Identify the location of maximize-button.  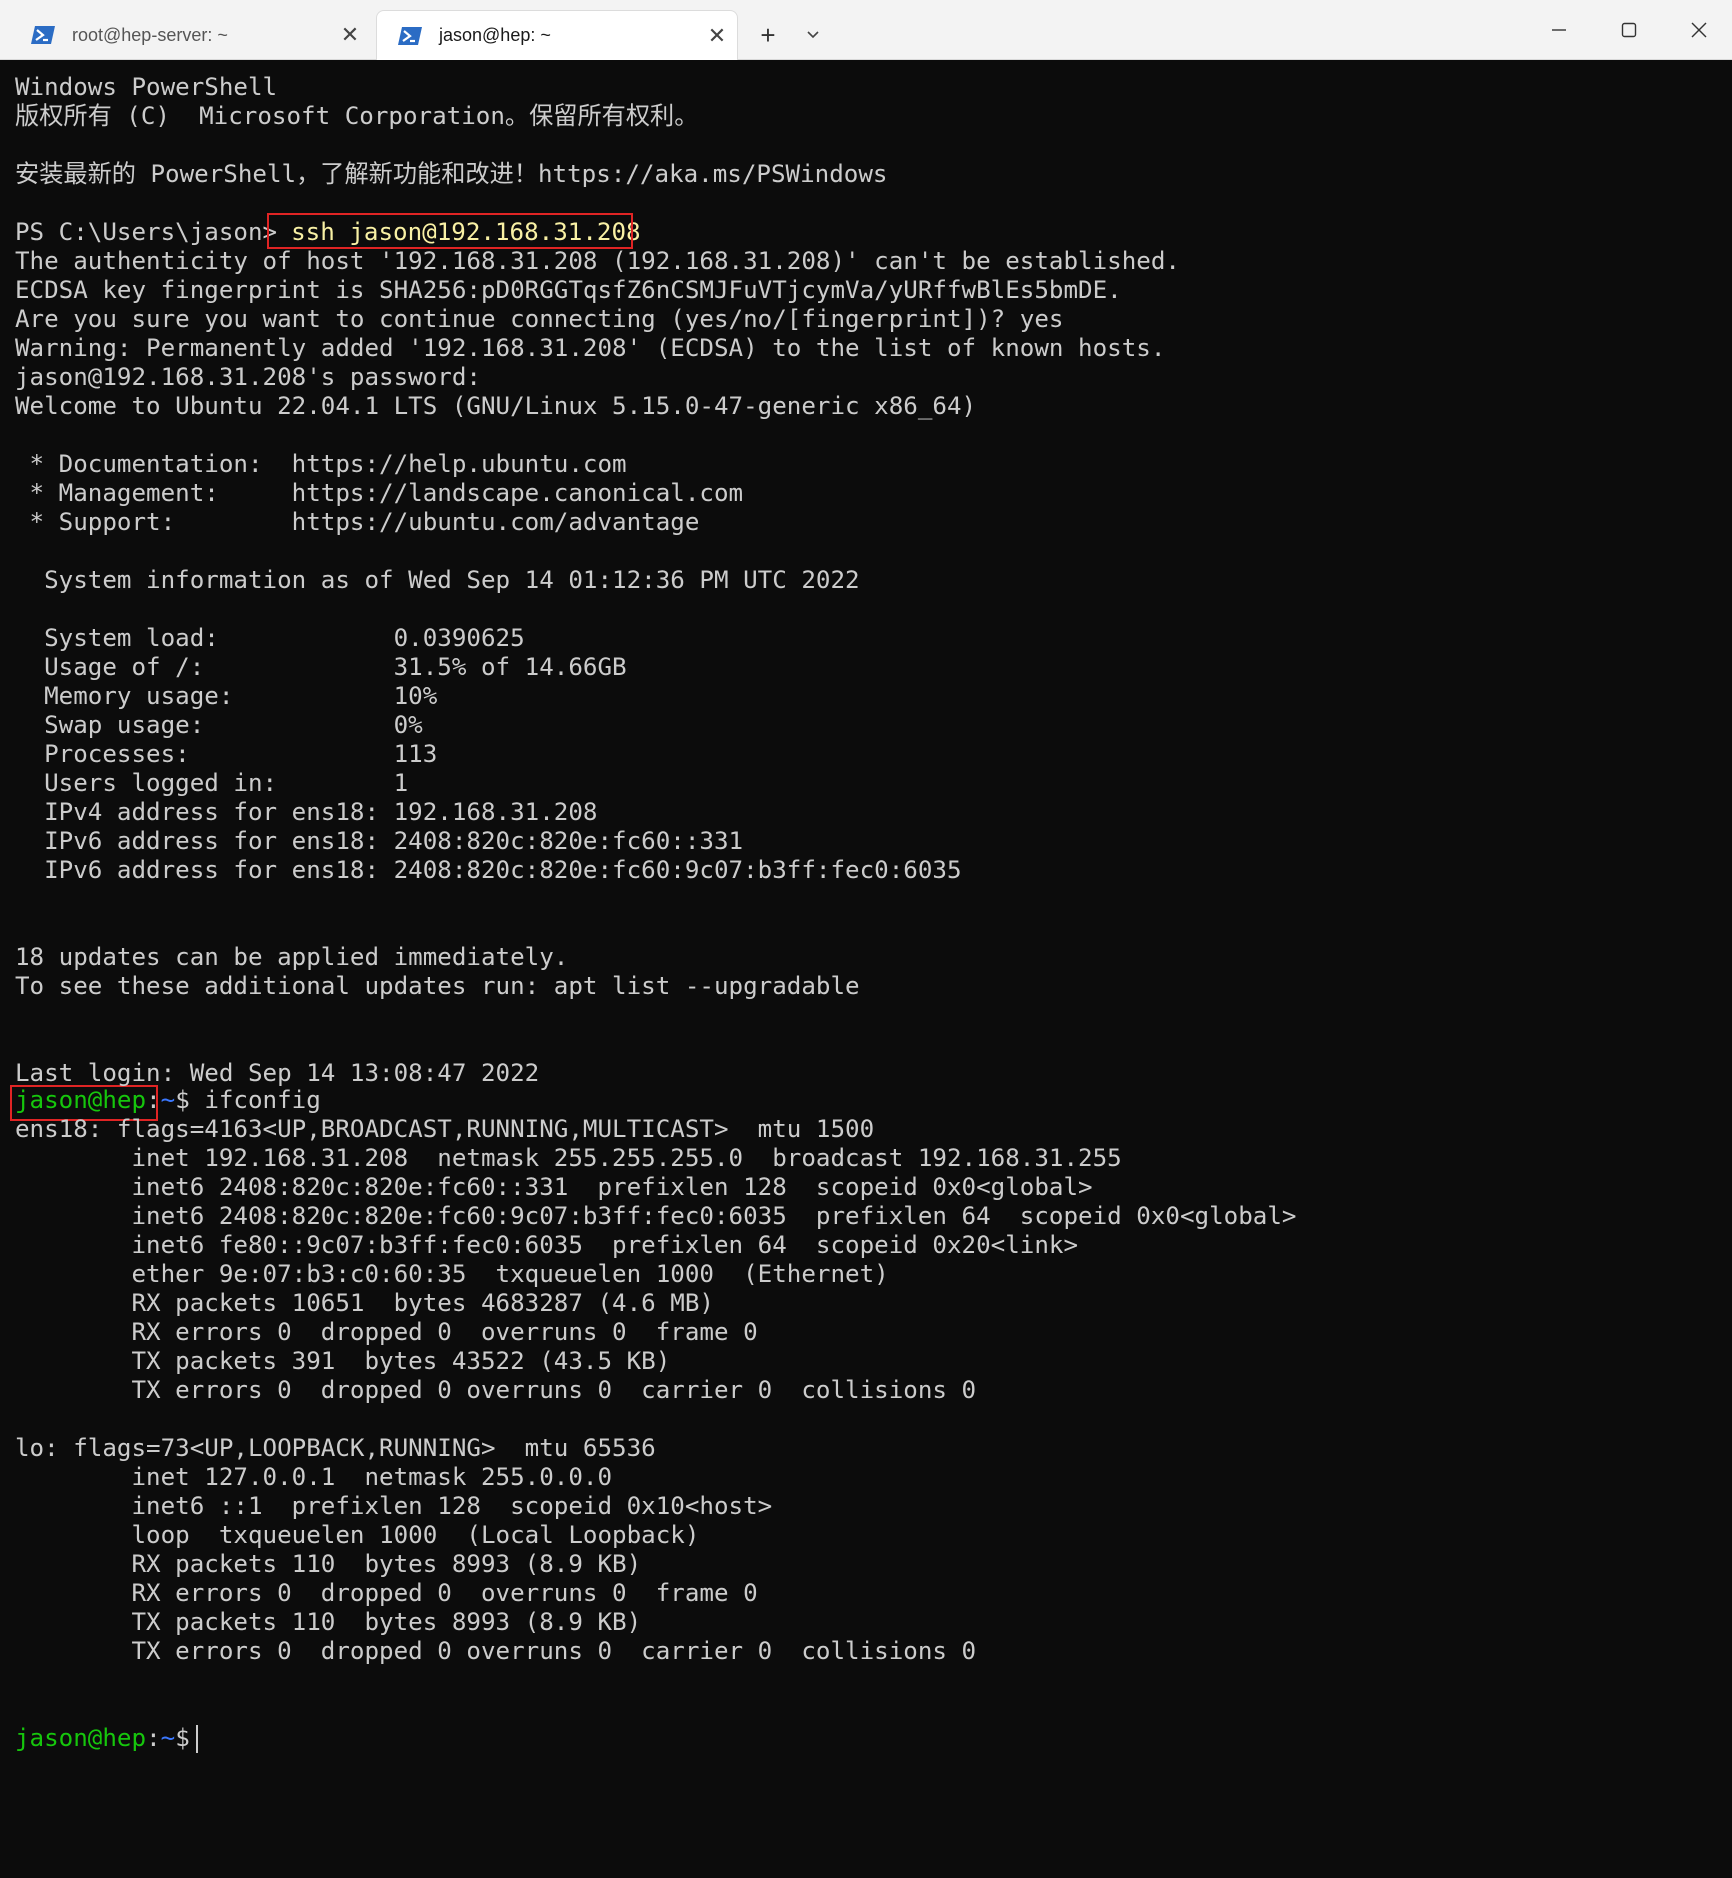
(1629, 30).